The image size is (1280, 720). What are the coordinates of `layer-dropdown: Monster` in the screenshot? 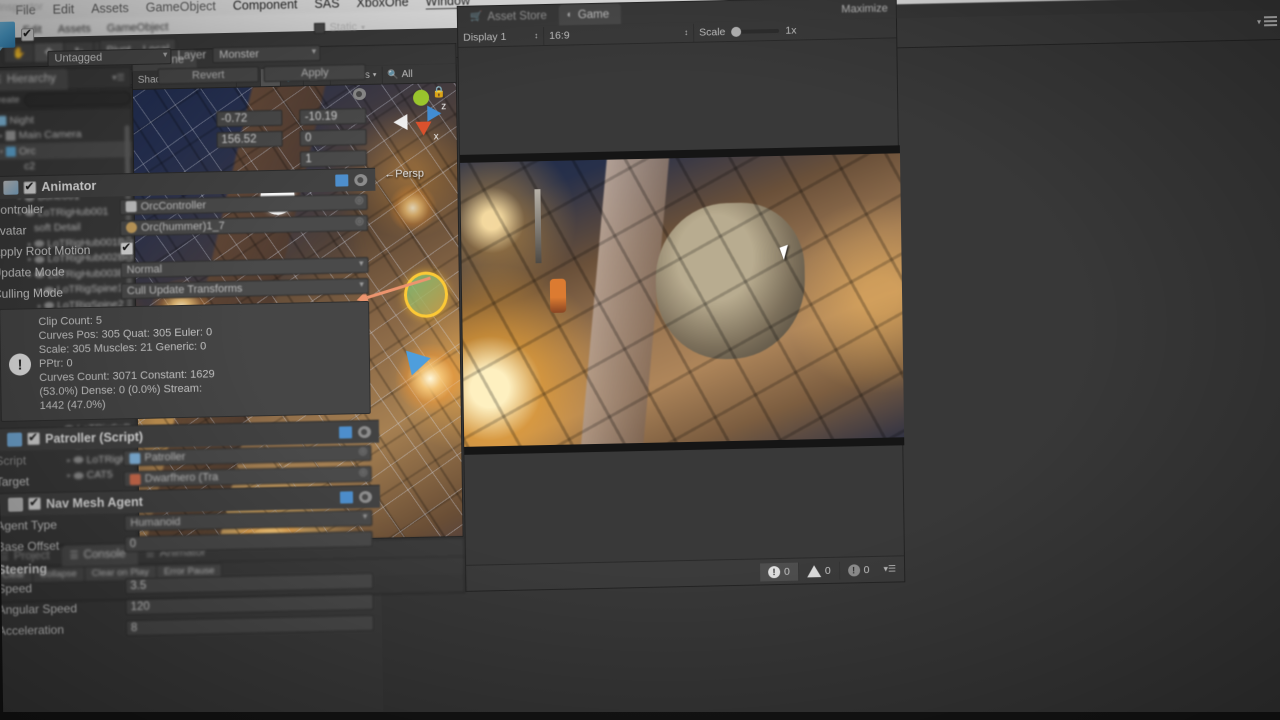 It's located at (266, 54).